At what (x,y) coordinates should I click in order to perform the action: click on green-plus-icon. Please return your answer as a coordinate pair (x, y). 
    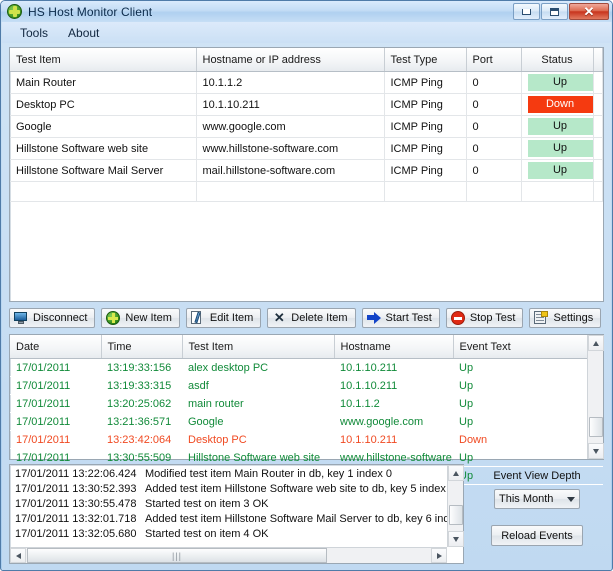
    Looking at the image, I should click on (113, 318).